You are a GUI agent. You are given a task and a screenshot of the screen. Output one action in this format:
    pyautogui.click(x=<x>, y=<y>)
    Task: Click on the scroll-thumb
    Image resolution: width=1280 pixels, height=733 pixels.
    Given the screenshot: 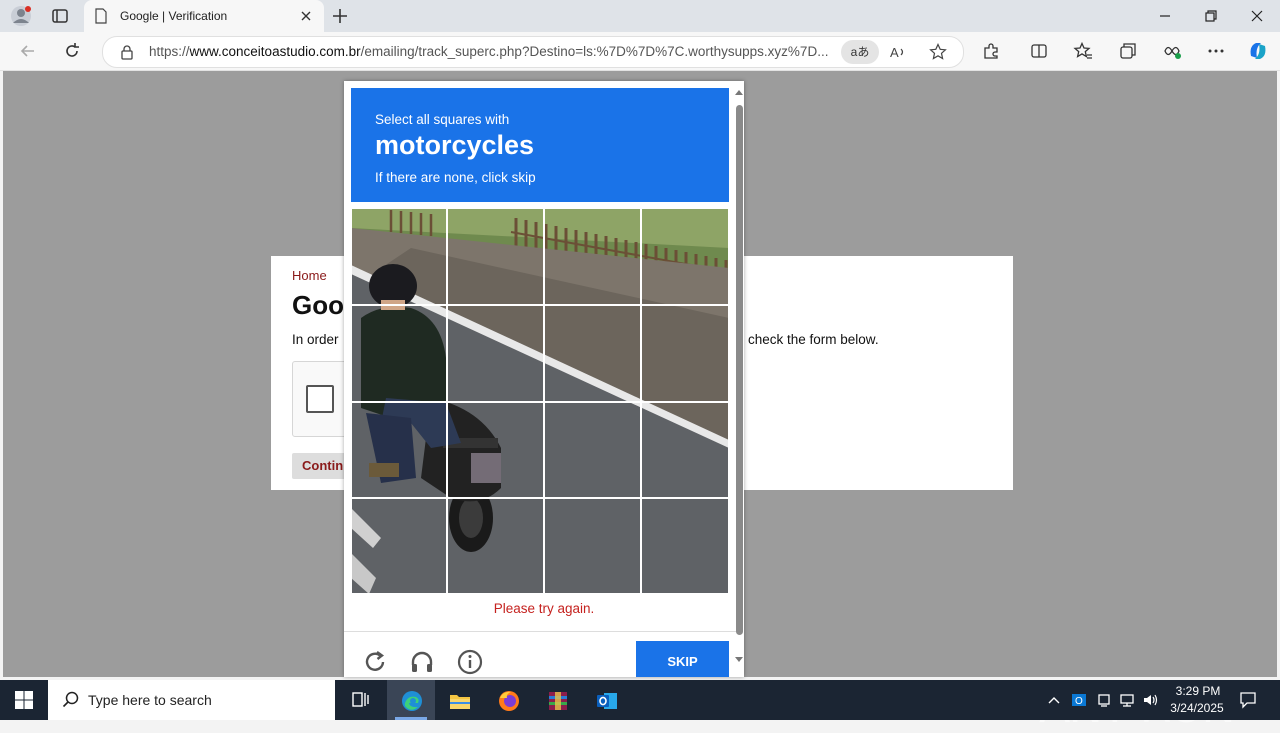 What is the action you would take?
    pyautogui.click(x=739, y=370)
    